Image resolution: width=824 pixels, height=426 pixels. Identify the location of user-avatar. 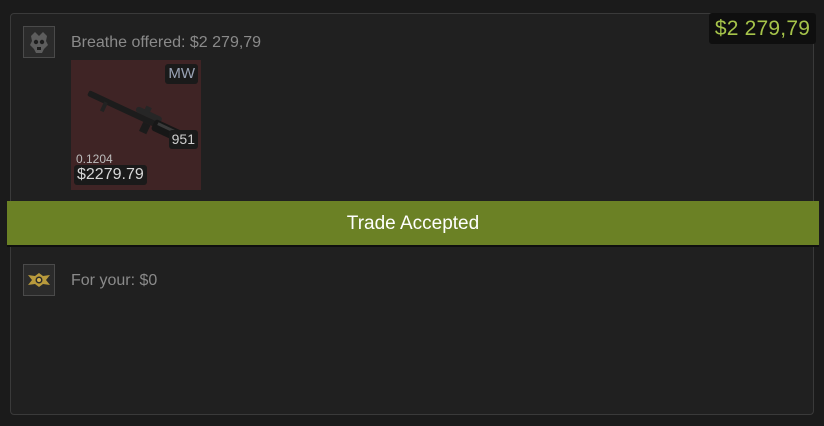
(39, 280).